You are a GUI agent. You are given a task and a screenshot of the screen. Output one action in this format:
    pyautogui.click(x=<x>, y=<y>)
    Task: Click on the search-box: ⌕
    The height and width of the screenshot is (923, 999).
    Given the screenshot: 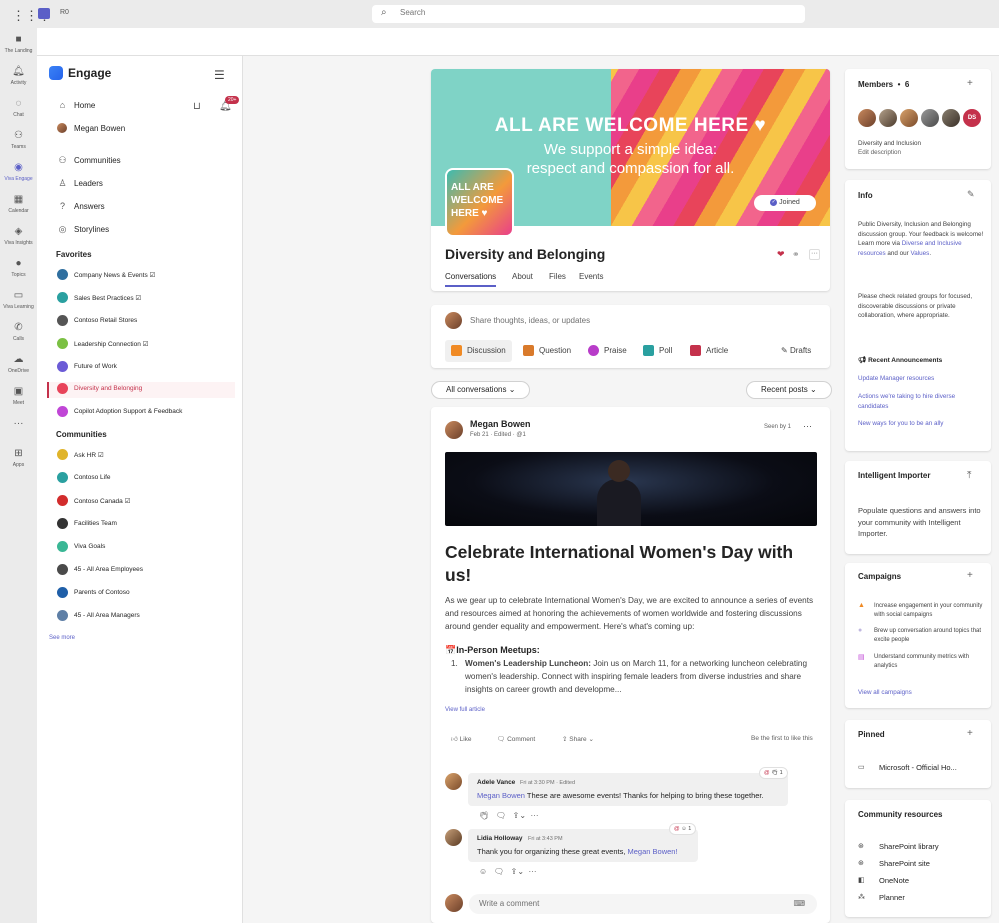 What is the action you would take?
    pyautogui.click(x=588, y=14)
    